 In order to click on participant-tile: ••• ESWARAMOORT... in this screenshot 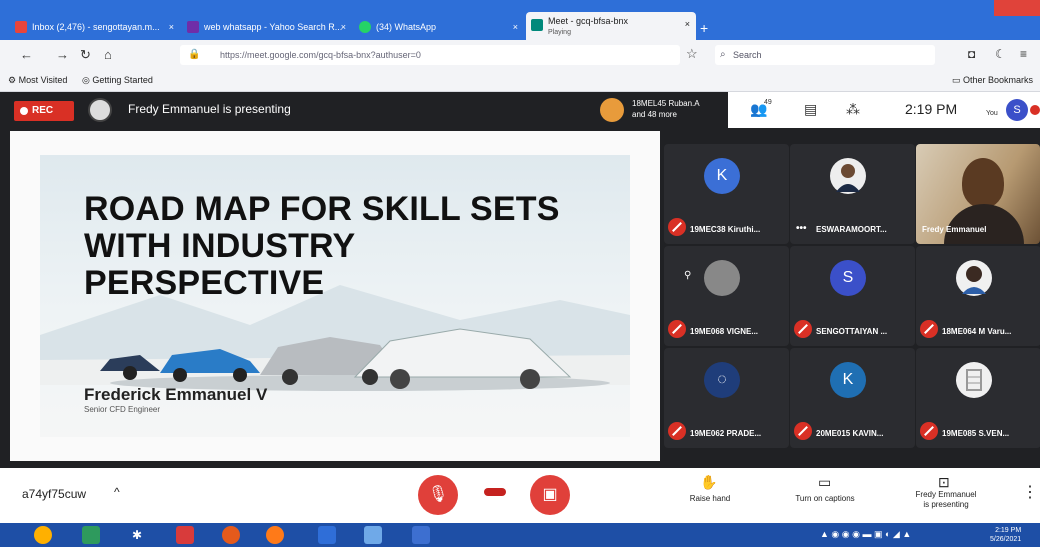, I will do `click(852, 194)`.